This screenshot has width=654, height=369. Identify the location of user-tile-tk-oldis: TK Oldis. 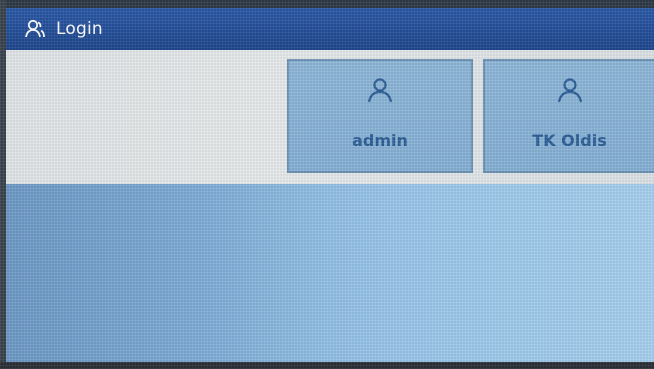
(568, 116).